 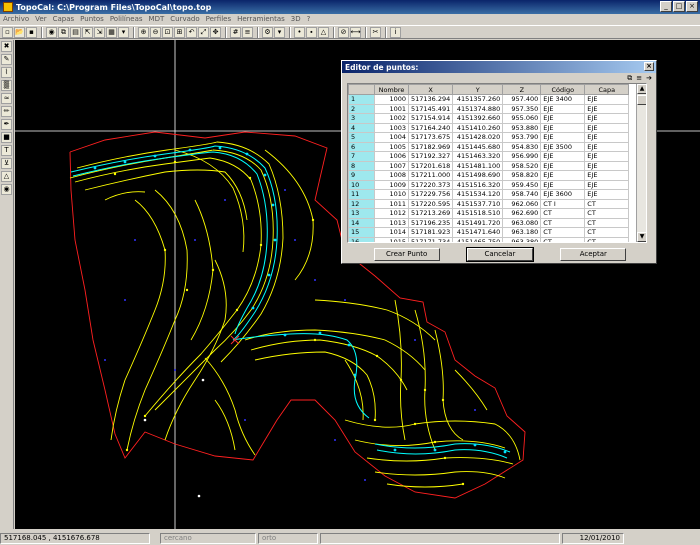 What do you see at coordinates (123, 32) in the screenshot?
I see `dropdown-icon: ▾` at bounding box center [123, 32].